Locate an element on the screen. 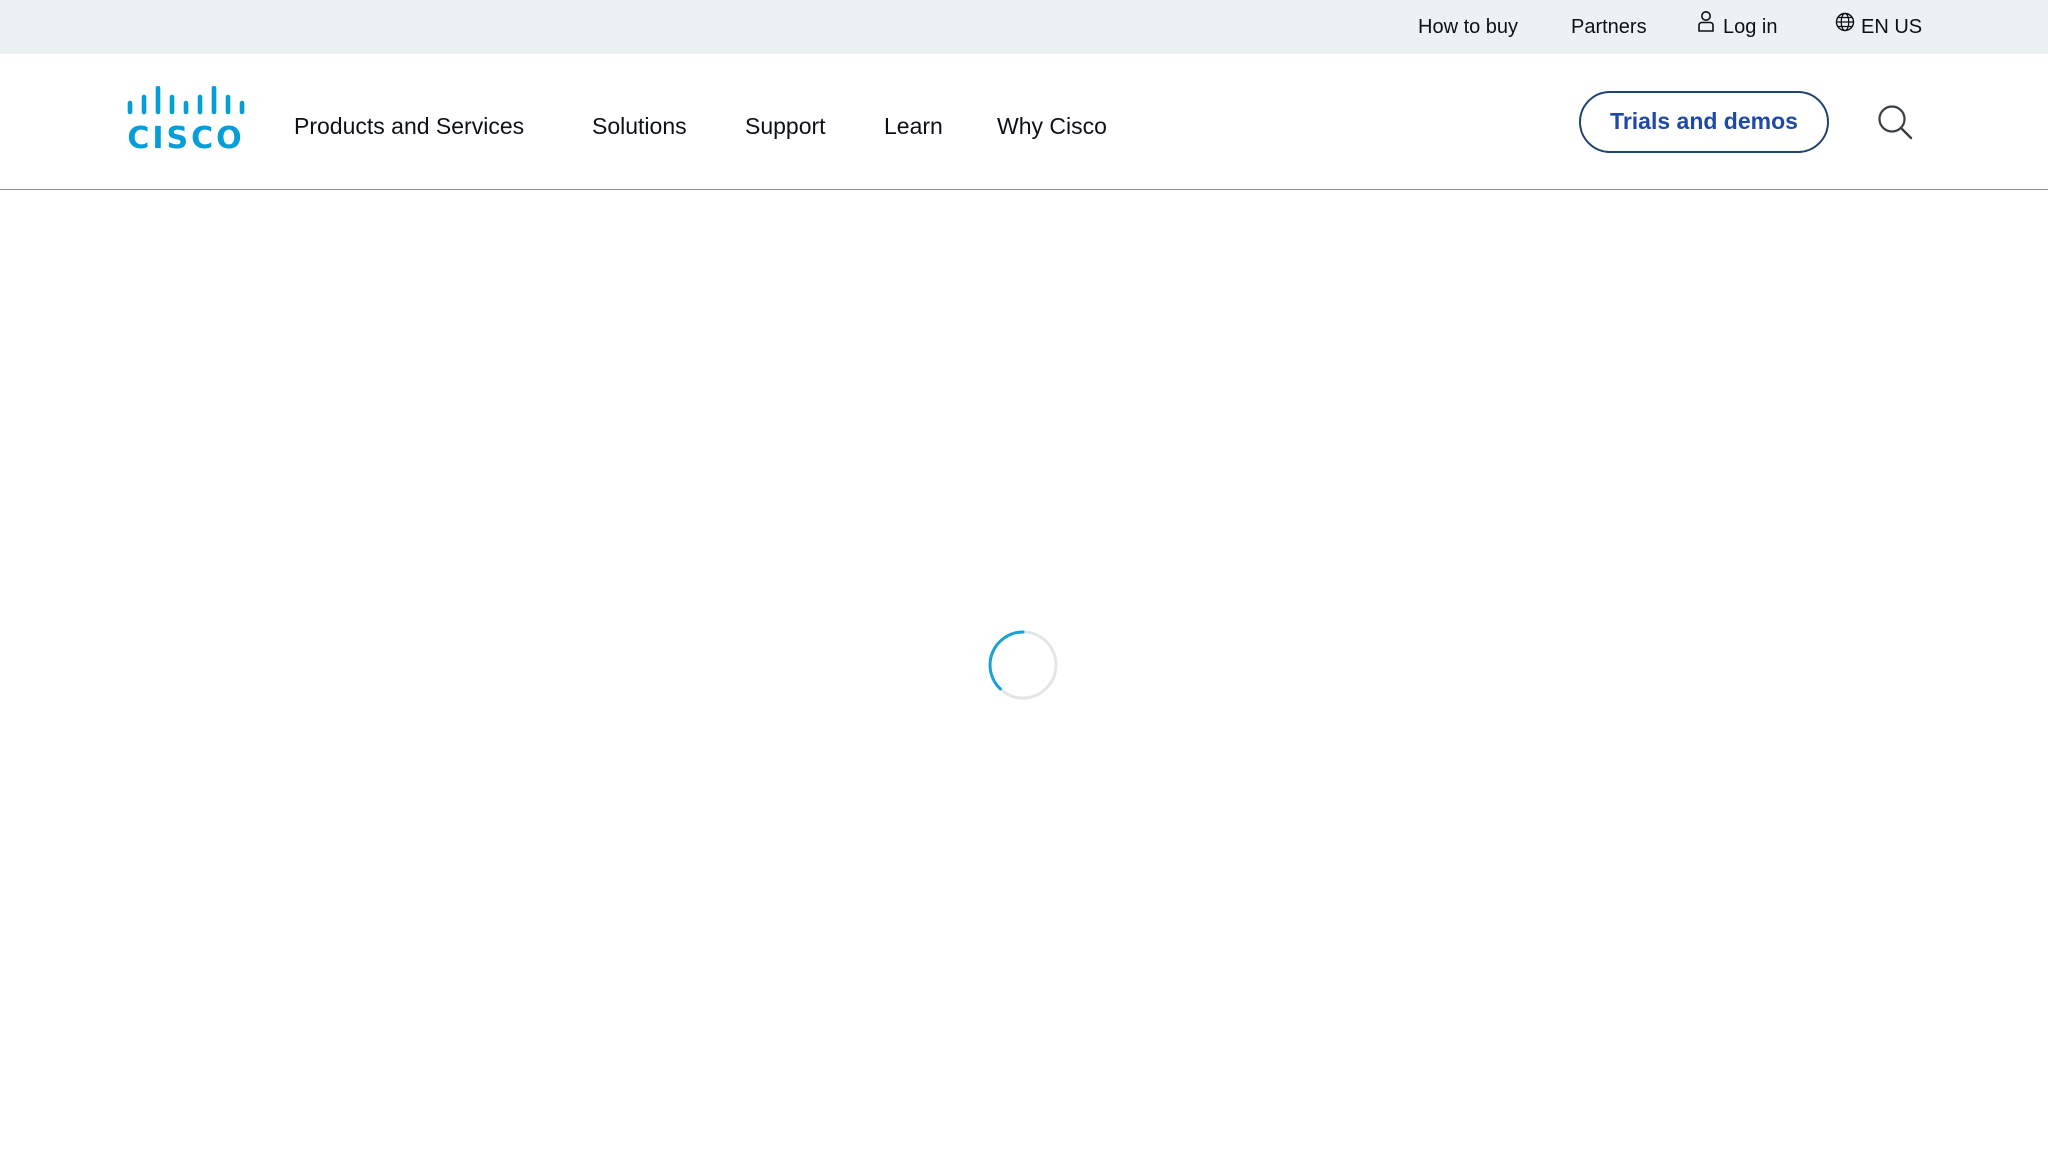 The image size is (2048, 1152). log-in-label: Log in is located at coordinates (1750, 27).